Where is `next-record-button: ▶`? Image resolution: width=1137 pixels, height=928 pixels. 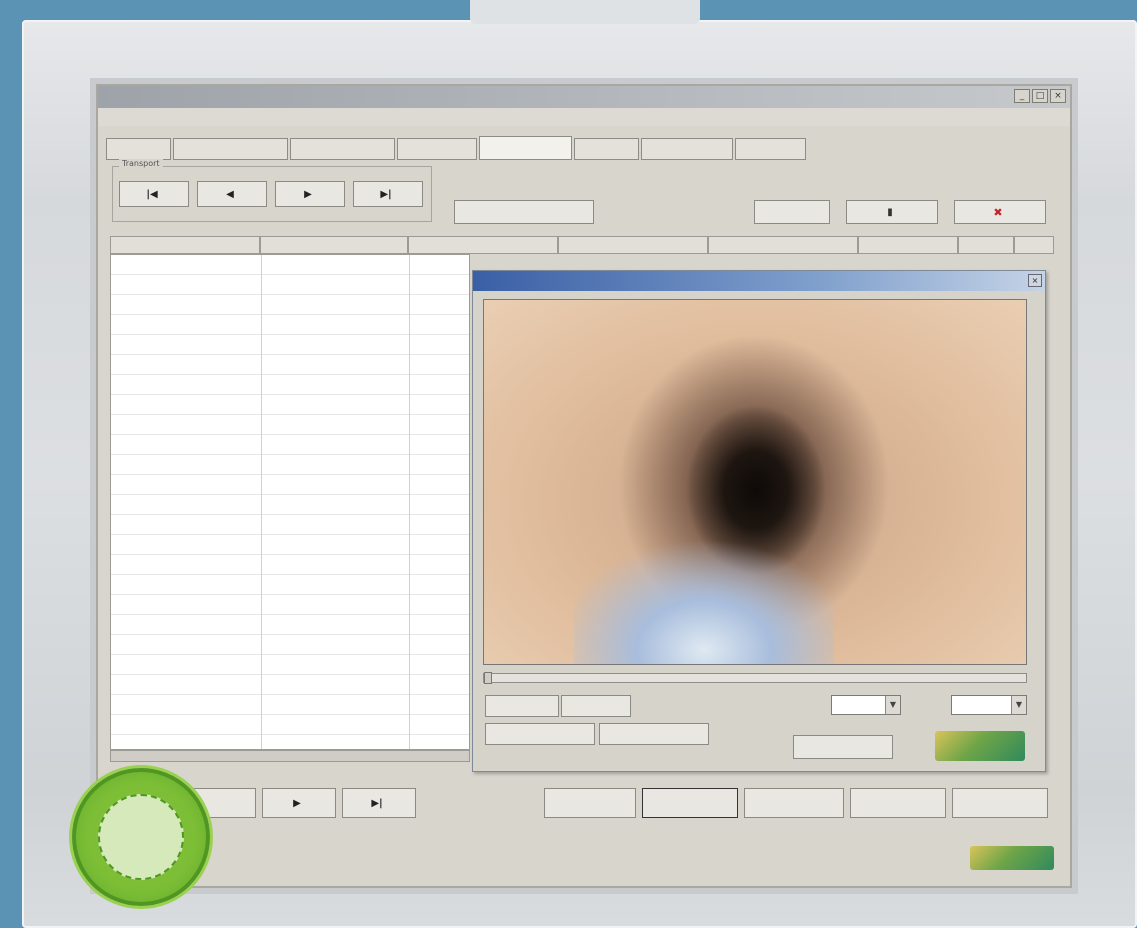 next-record-button: ▶ is located at coordinates (310, 194).